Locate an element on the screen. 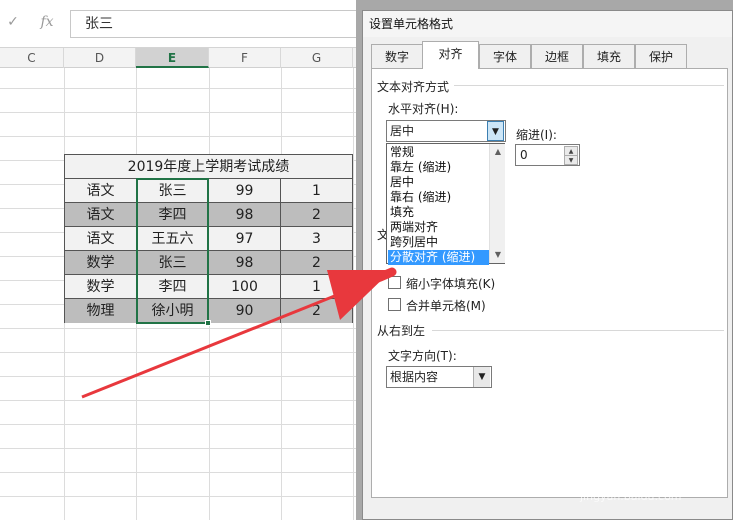 The height and width of the screenshot is (520, 733). dropdown-option: 填充 is located at coordinates (438, 212).